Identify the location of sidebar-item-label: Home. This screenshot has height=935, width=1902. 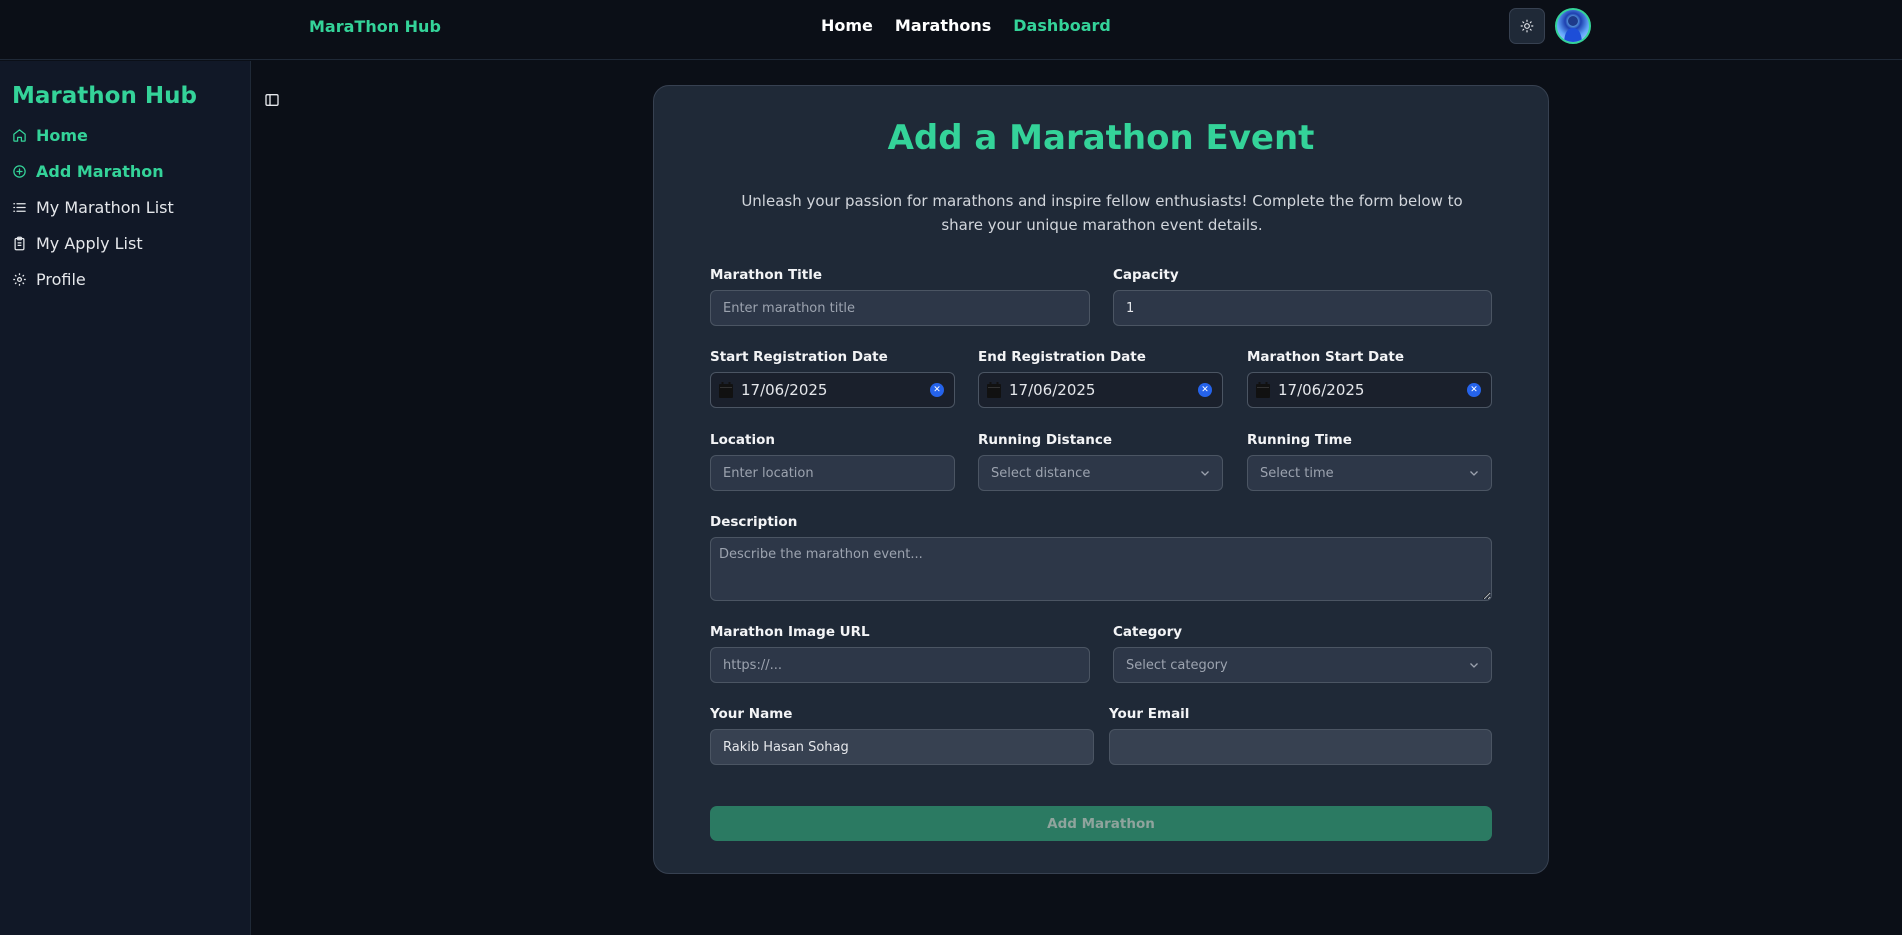
(62, 135).